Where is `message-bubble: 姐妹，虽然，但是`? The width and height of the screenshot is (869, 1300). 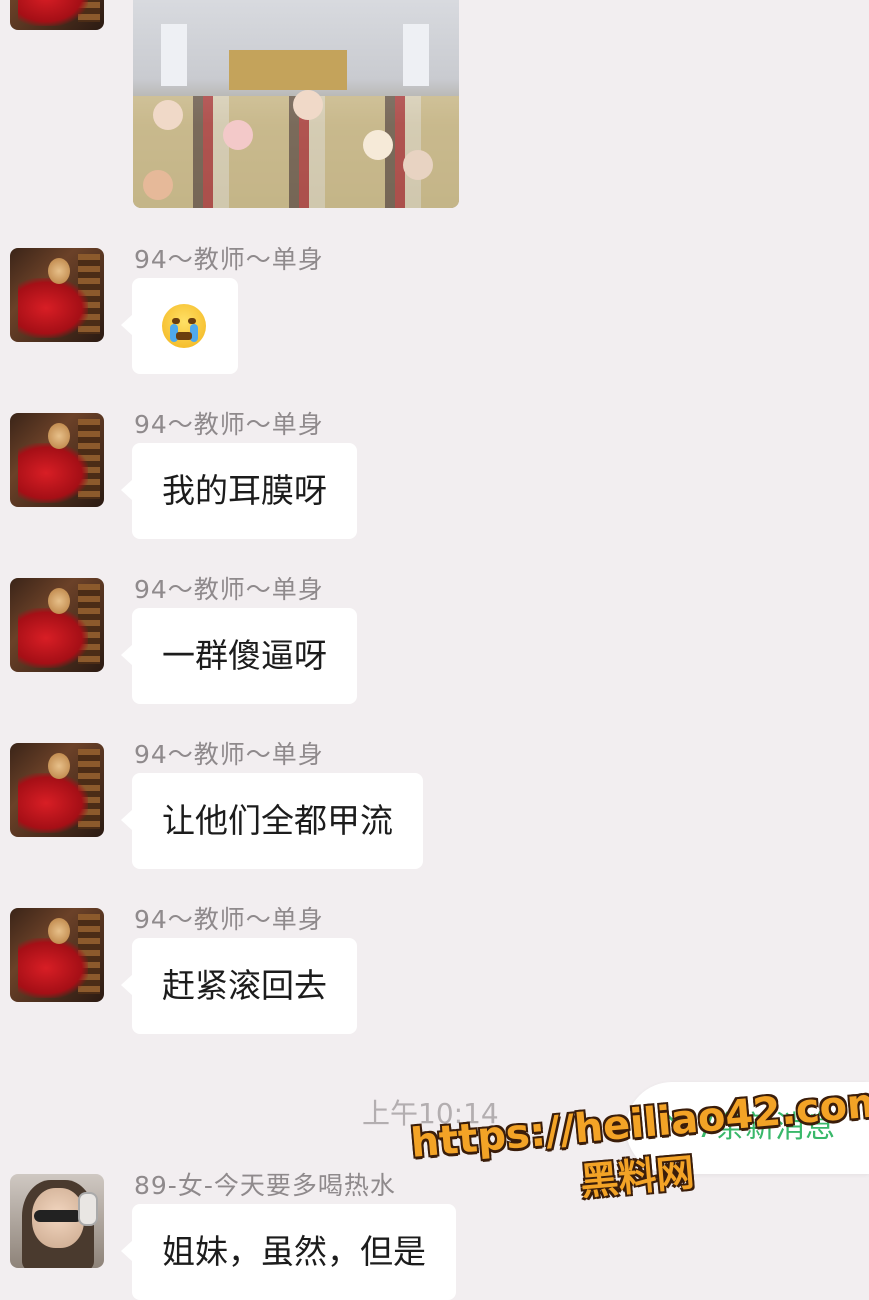 message-bubble: 姐妹，虽然，但是 is located at coordinates (288, 1252).